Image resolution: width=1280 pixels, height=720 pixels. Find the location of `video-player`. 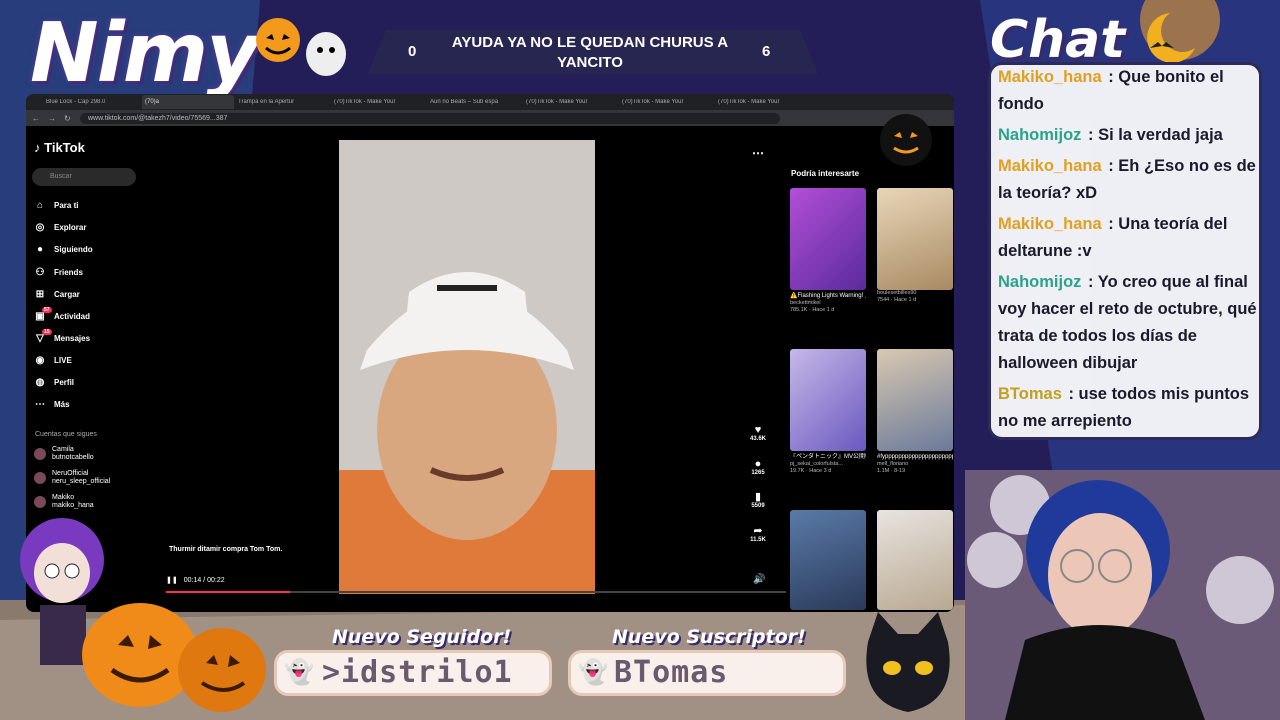

video-player is located at coordinates (467, 367).